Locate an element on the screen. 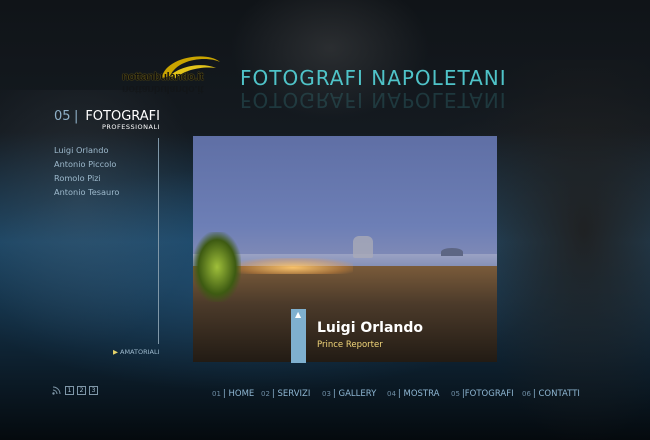  page-3-button: 3 is located at coordinates (93, 390).